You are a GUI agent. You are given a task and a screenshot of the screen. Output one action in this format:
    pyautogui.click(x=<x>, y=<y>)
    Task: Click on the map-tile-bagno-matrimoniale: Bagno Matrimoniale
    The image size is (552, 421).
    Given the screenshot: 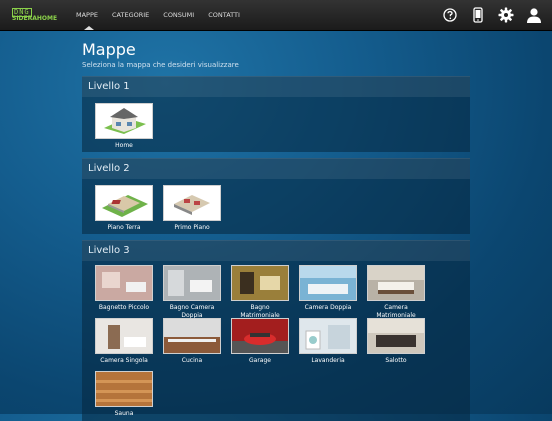 What is the action you would take?
    pyautogui.click(x=260, y=292)
    